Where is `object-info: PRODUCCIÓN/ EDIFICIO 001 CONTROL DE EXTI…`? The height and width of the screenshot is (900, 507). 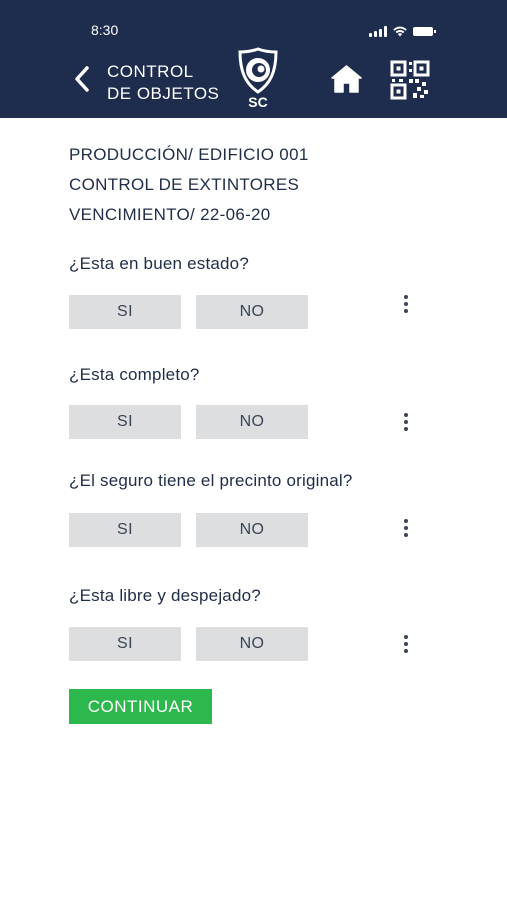
object-info: PRODUCCIÓN/ EDIFICIO 001 CONTROL DE EXTI… is located at coordinates (269, 185).